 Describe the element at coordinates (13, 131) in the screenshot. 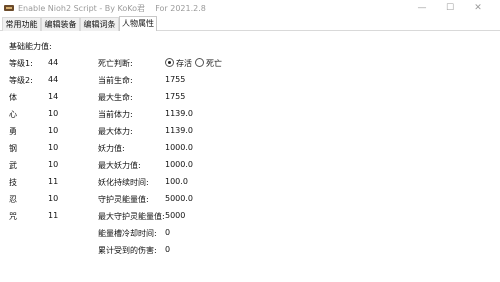

I see `stat-label: 勇` at that location.